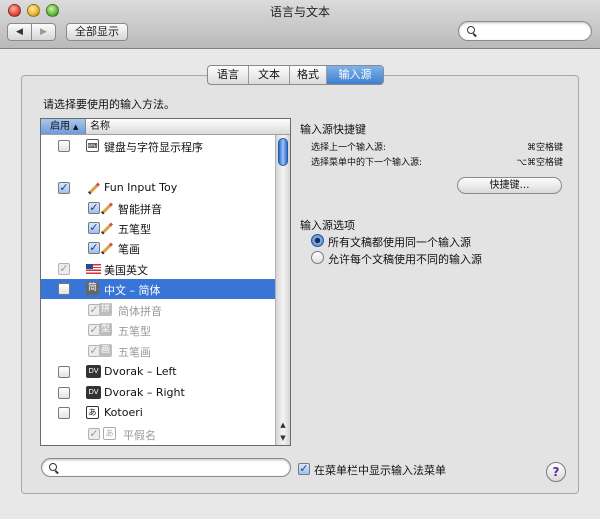 The image size is (600, 519). I want to click on shortcuts-section-title: 输入源快捷键, so click(333, 129).